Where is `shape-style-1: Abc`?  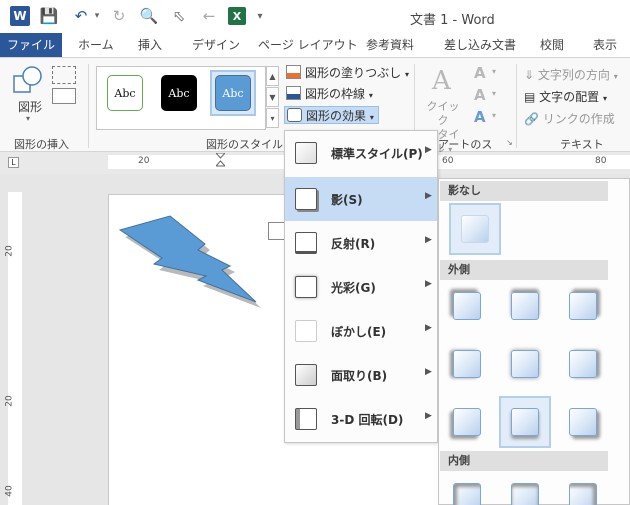 shape-style-1: Abc is located at coordinates (125, 93).